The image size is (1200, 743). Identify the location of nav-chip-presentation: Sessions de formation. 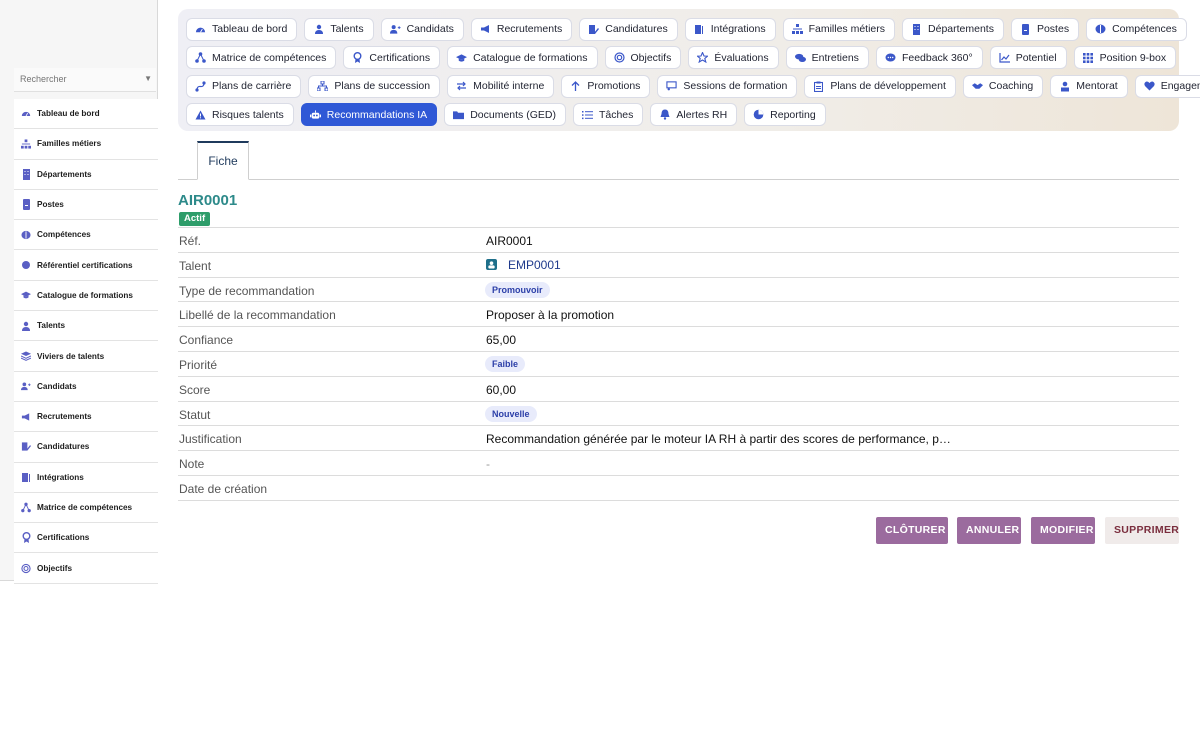
(727, 86).